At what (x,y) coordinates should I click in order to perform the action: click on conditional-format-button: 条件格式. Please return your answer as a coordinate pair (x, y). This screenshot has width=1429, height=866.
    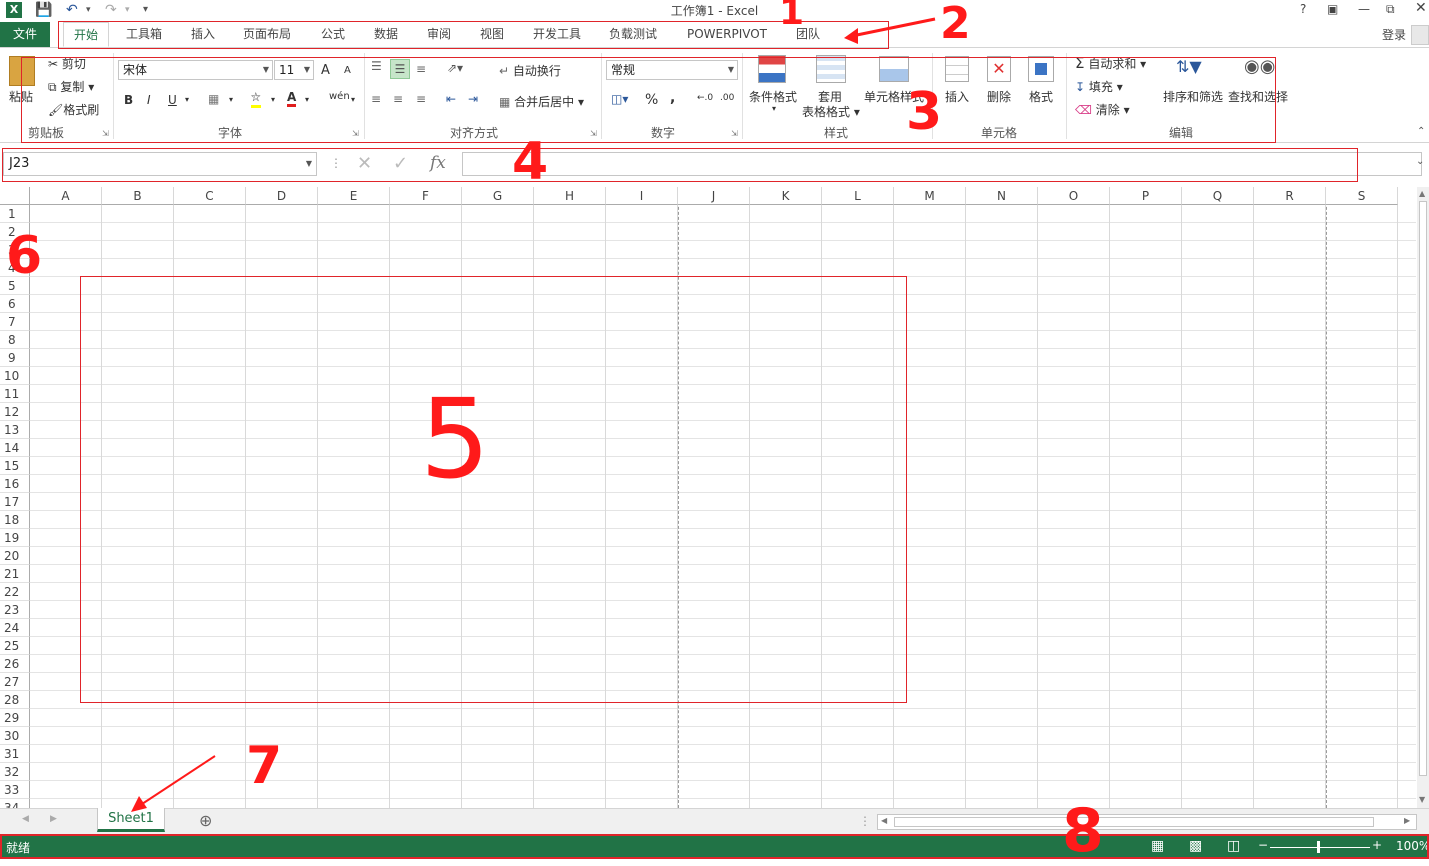
    Looking at the image, I should click on (773, 96).